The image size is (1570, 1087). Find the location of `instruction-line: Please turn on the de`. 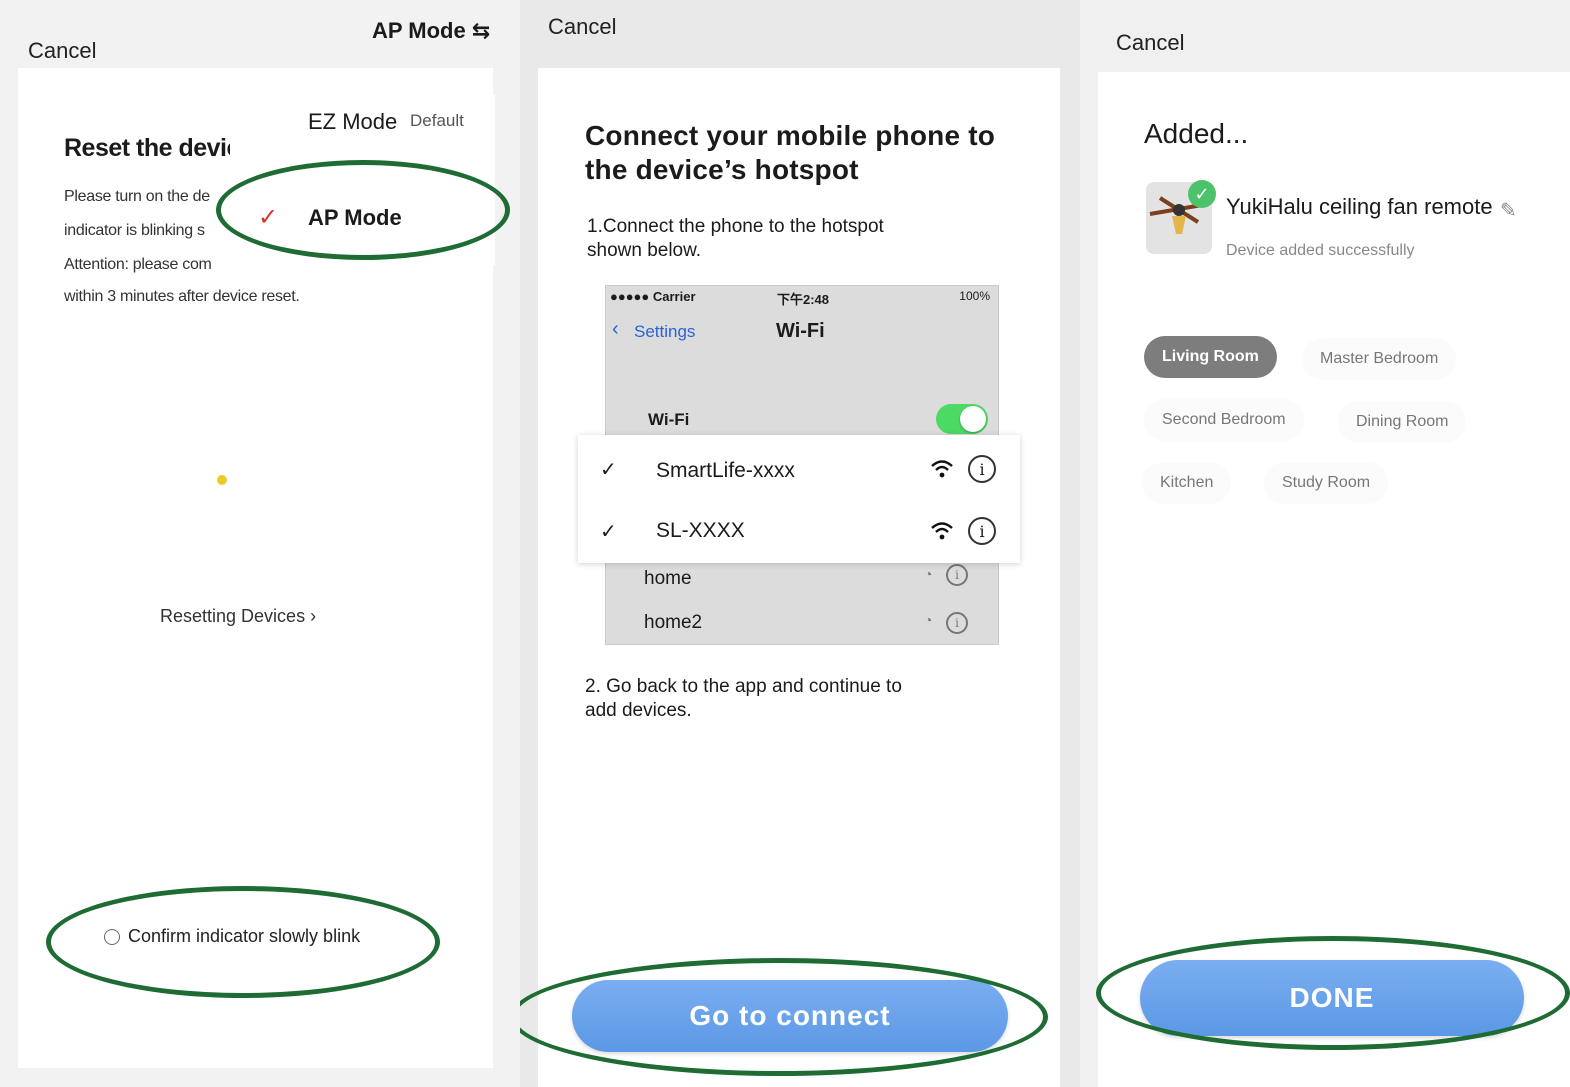

instruction-line: Please turn on the de is located at coordinates (137, 196).